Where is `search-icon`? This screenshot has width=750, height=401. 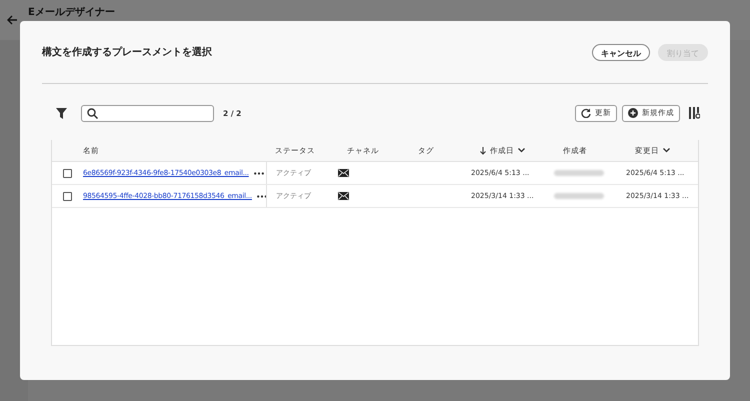 search-icon is located at coordinates (92, 113).